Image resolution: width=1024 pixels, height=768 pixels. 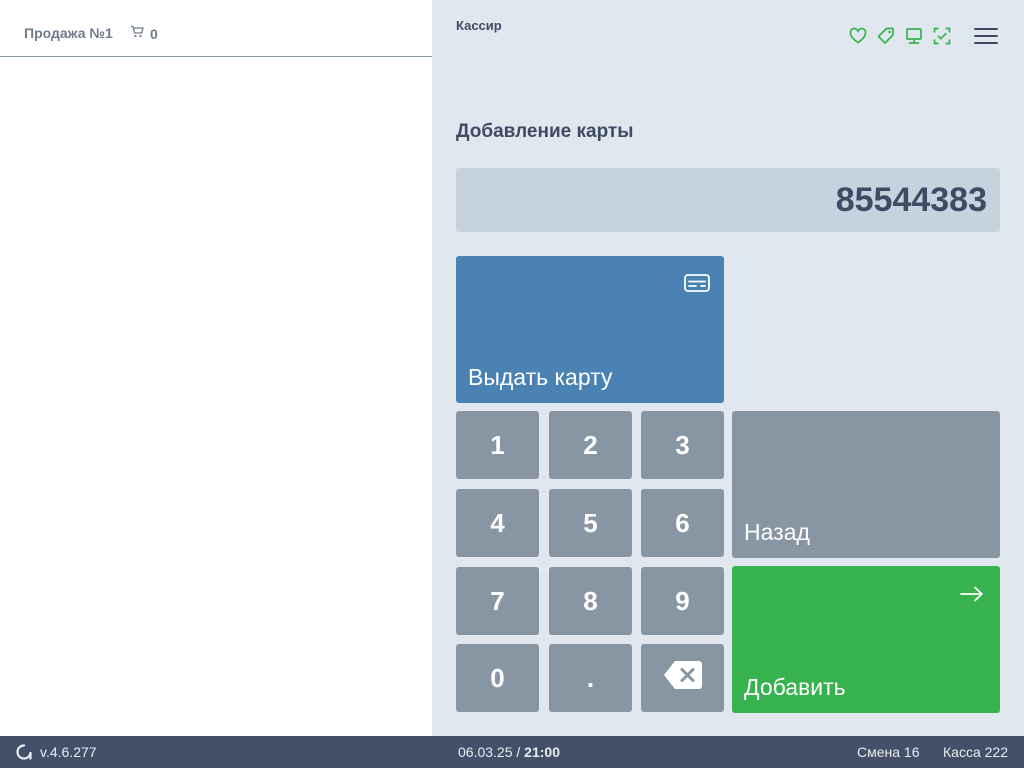 What do you see at coordinates (154, 34) in the screenshot?
I see `cart-count: 0` at bounding box center [154, 34].